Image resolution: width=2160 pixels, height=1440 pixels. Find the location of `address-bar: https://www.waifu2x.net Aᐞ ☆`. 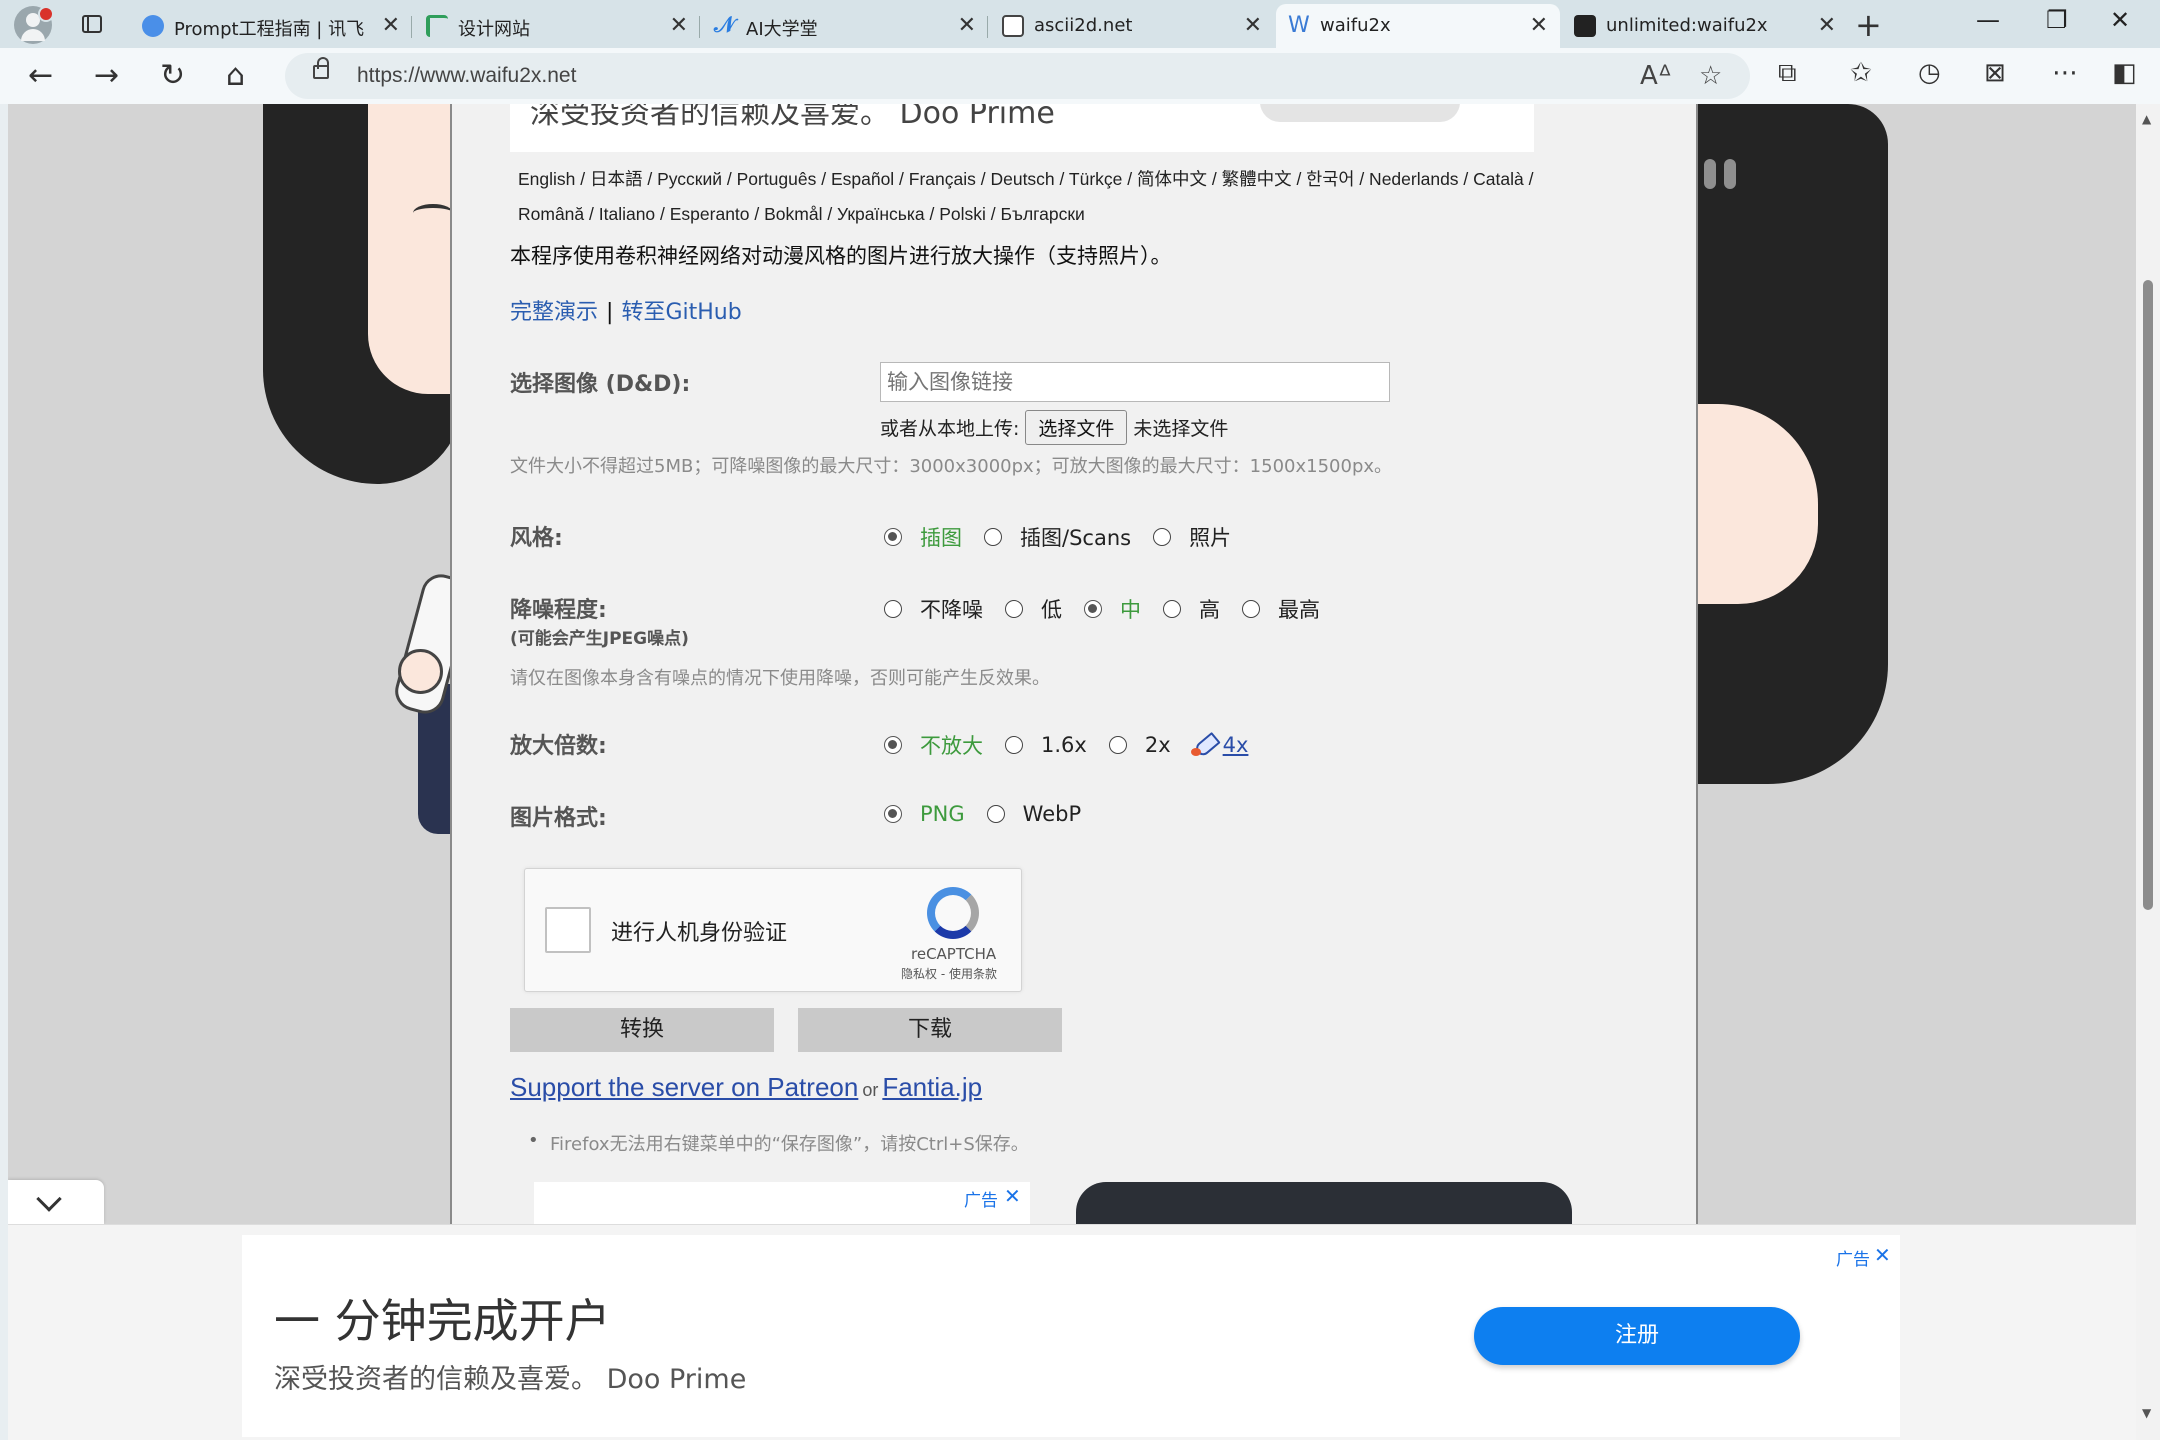

address-bar: https://www.waifu2x.net Aᐞ ☆ is located at coordinates (1017, 76).